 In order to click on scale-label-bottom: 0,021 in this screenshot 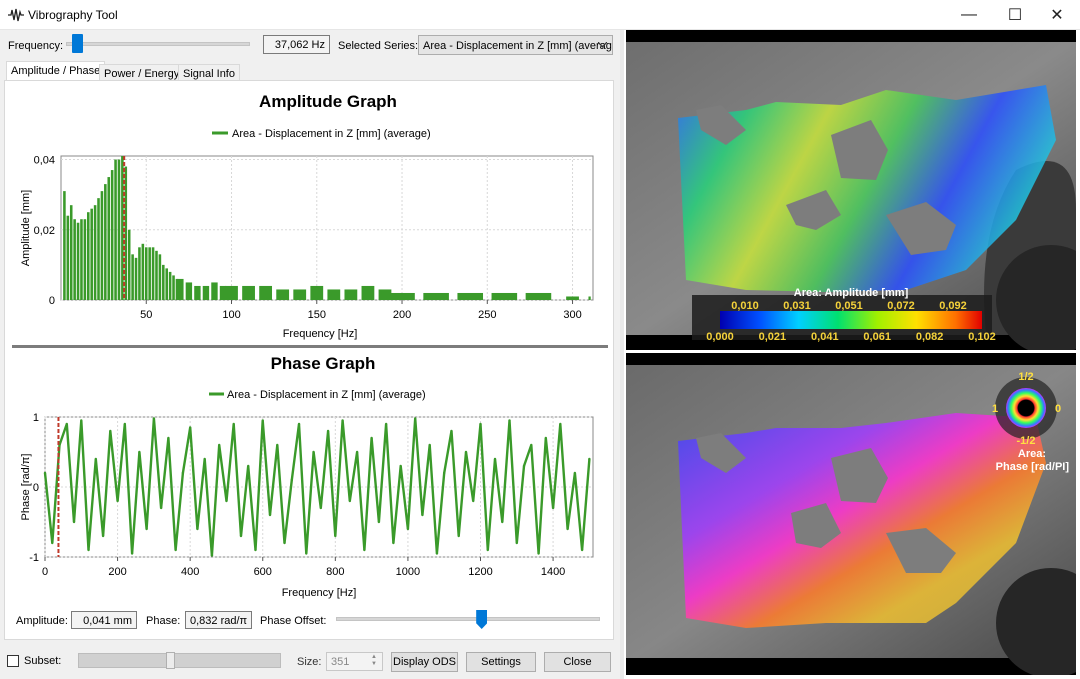, I will do `click(773, 337)`.